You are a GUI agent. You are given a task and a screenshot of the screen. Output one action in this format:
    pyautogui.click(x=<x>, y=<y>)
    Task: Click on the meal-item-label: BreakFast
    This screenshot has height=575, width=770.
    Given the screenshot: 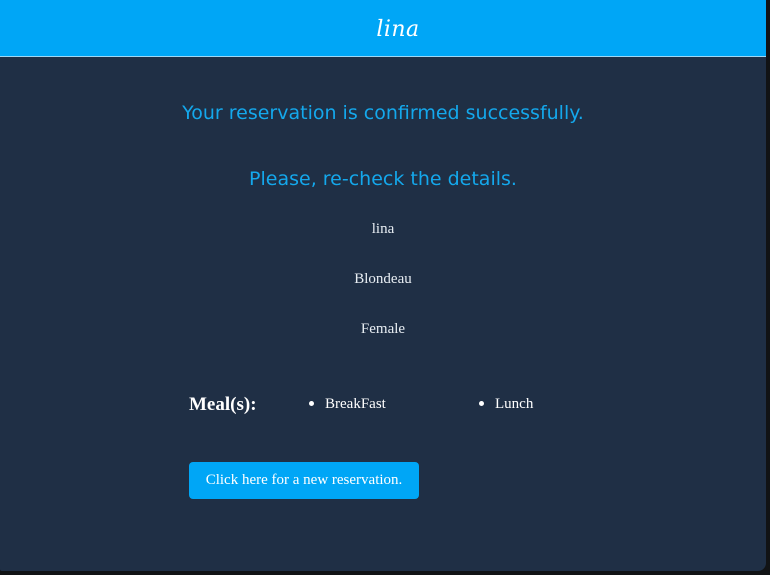 What is the action you would take?
    pyautogui.click(x=355, y=404)
    